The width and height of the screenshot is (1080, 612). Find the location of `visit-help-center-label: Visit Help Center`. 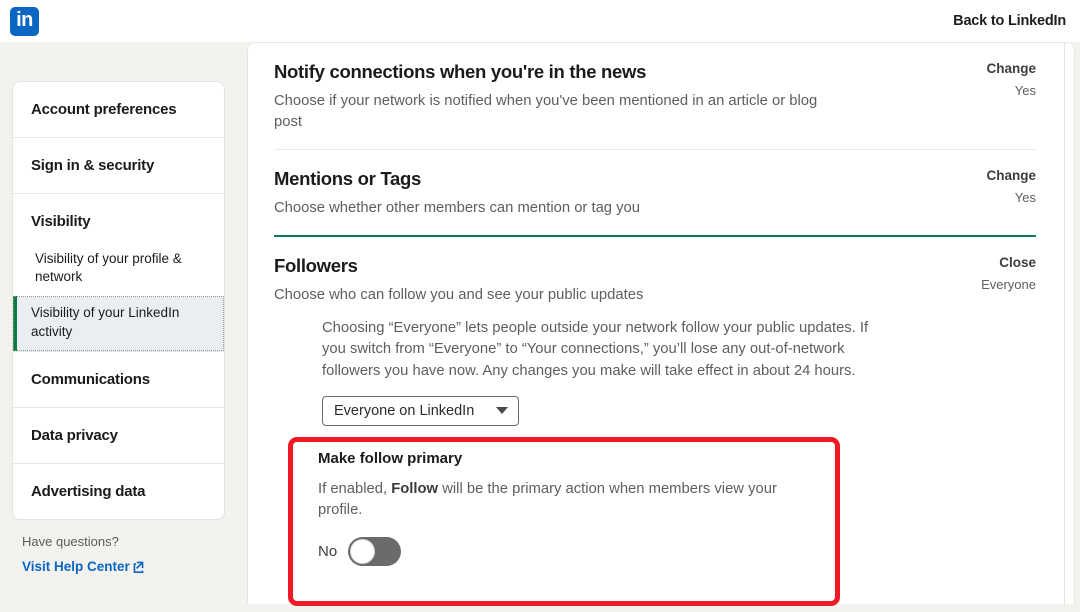

visit-help-center-label: Visit Help Center is located at coordinates (76, 566).